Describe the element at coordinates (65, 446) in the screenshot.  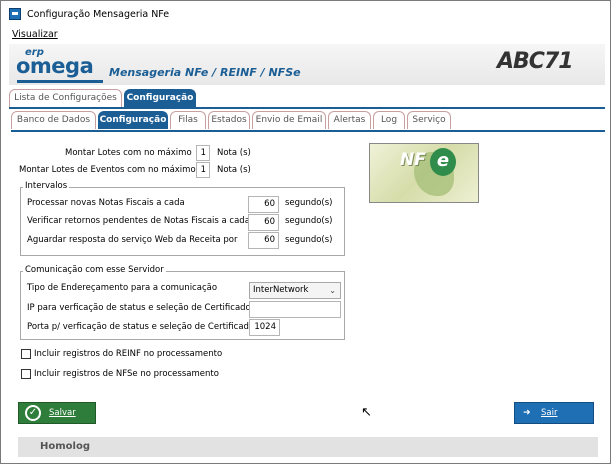
I see `environment-status: Homolog` at that location.